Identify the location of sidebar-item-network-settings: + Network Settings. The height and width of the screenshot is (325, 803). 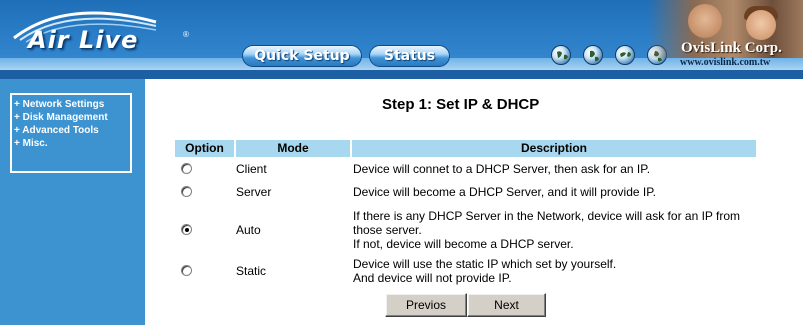
(71, 104).